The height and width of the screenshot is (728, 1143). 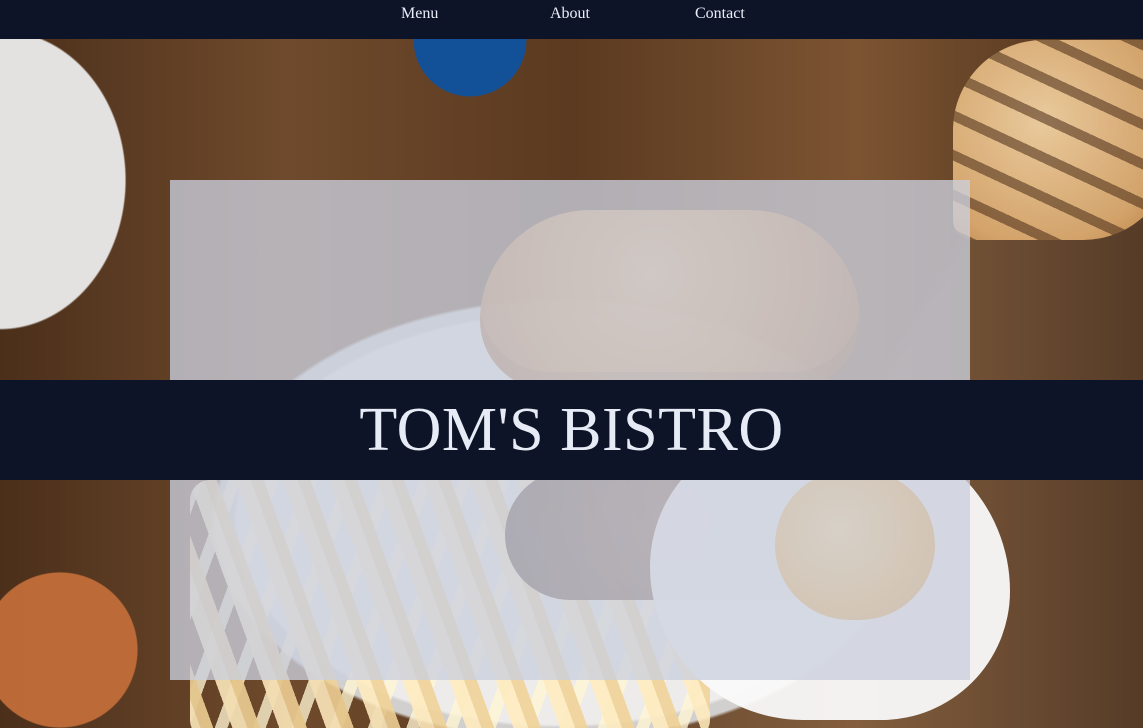 What do you see at coordinates (720, 14) in the screenshot?
I see `nav-link-contact: Contact` at bounding box center [720, 14].